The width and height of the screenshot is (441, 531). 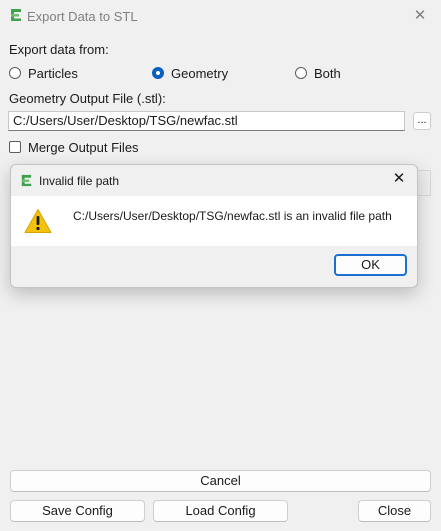 I want to click on ok-button: OK, so click(x=370, y=265).